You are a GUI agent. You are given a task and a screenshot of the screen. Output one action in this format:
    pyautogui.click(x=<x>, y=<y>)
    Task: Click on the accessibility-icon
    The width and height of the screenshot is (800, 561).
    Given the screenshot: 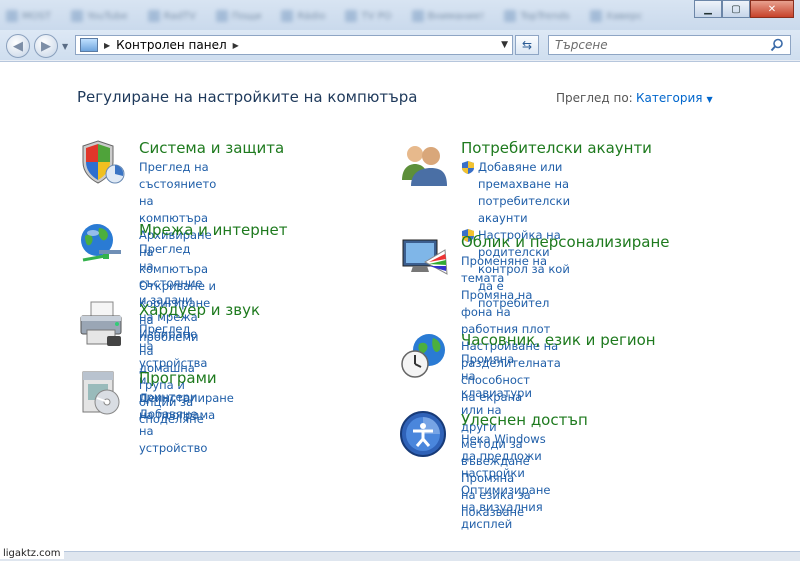 What is the action you would take?
    pyautogui.click(x=424, y=435)
    